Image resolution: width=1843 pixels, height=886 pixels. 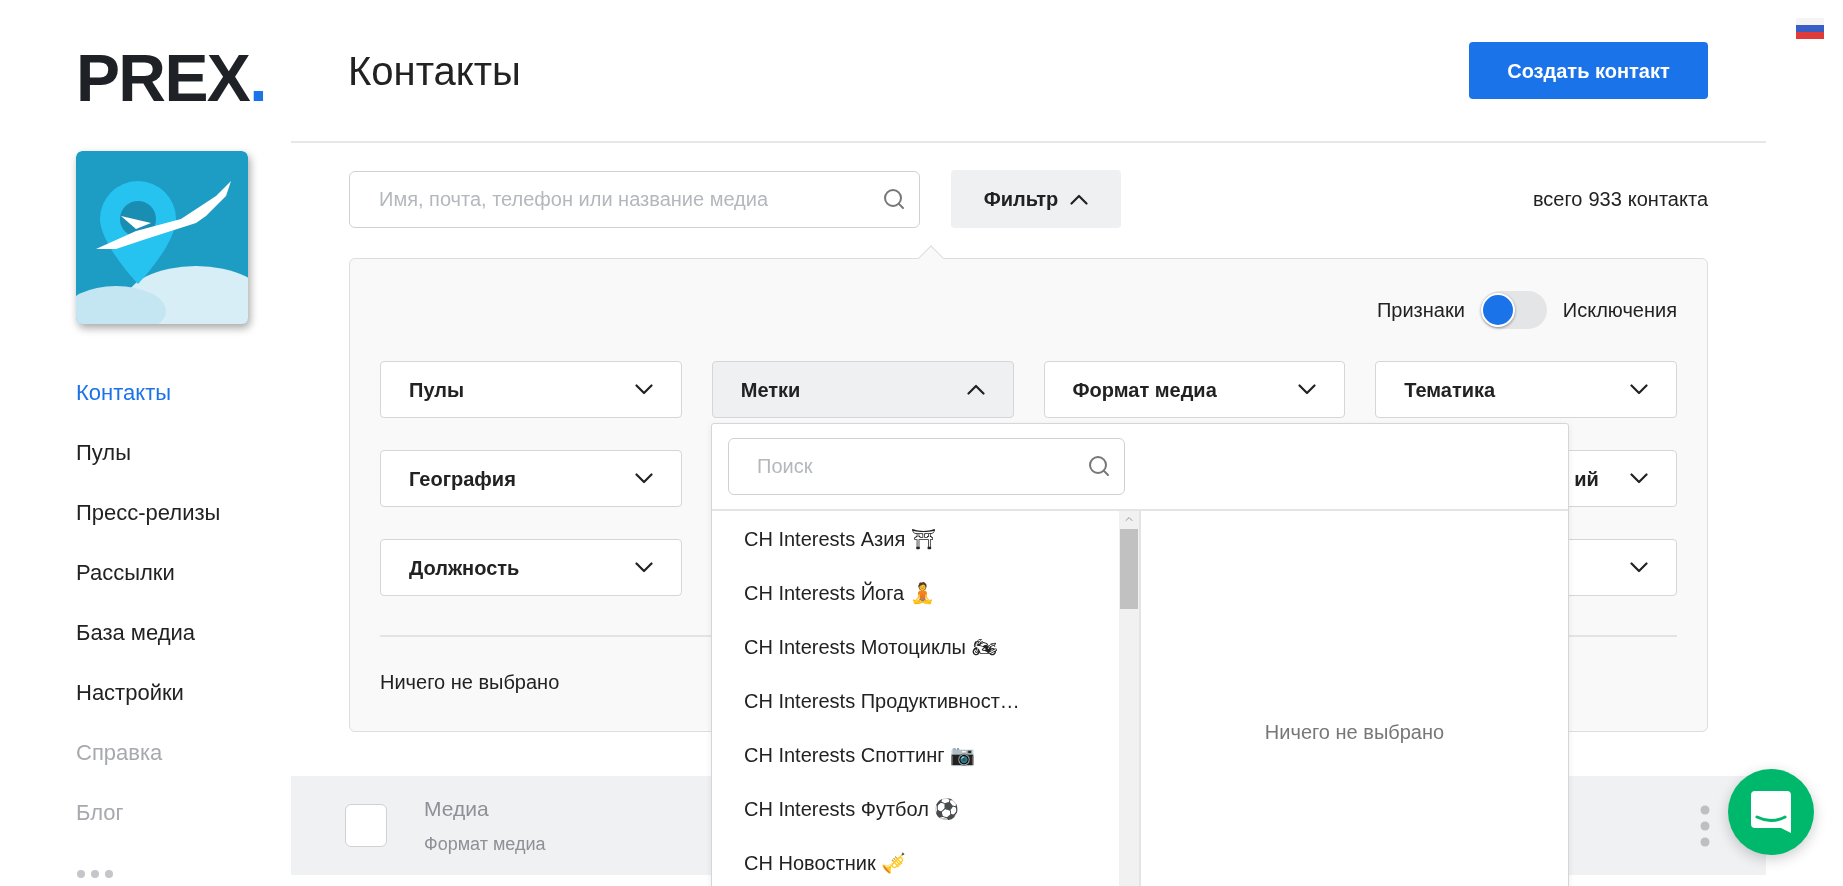 What do you see at coordinates (1557, 199) in the screenshot?
I see `total-label: всего` at bounding box center [1557, 199].